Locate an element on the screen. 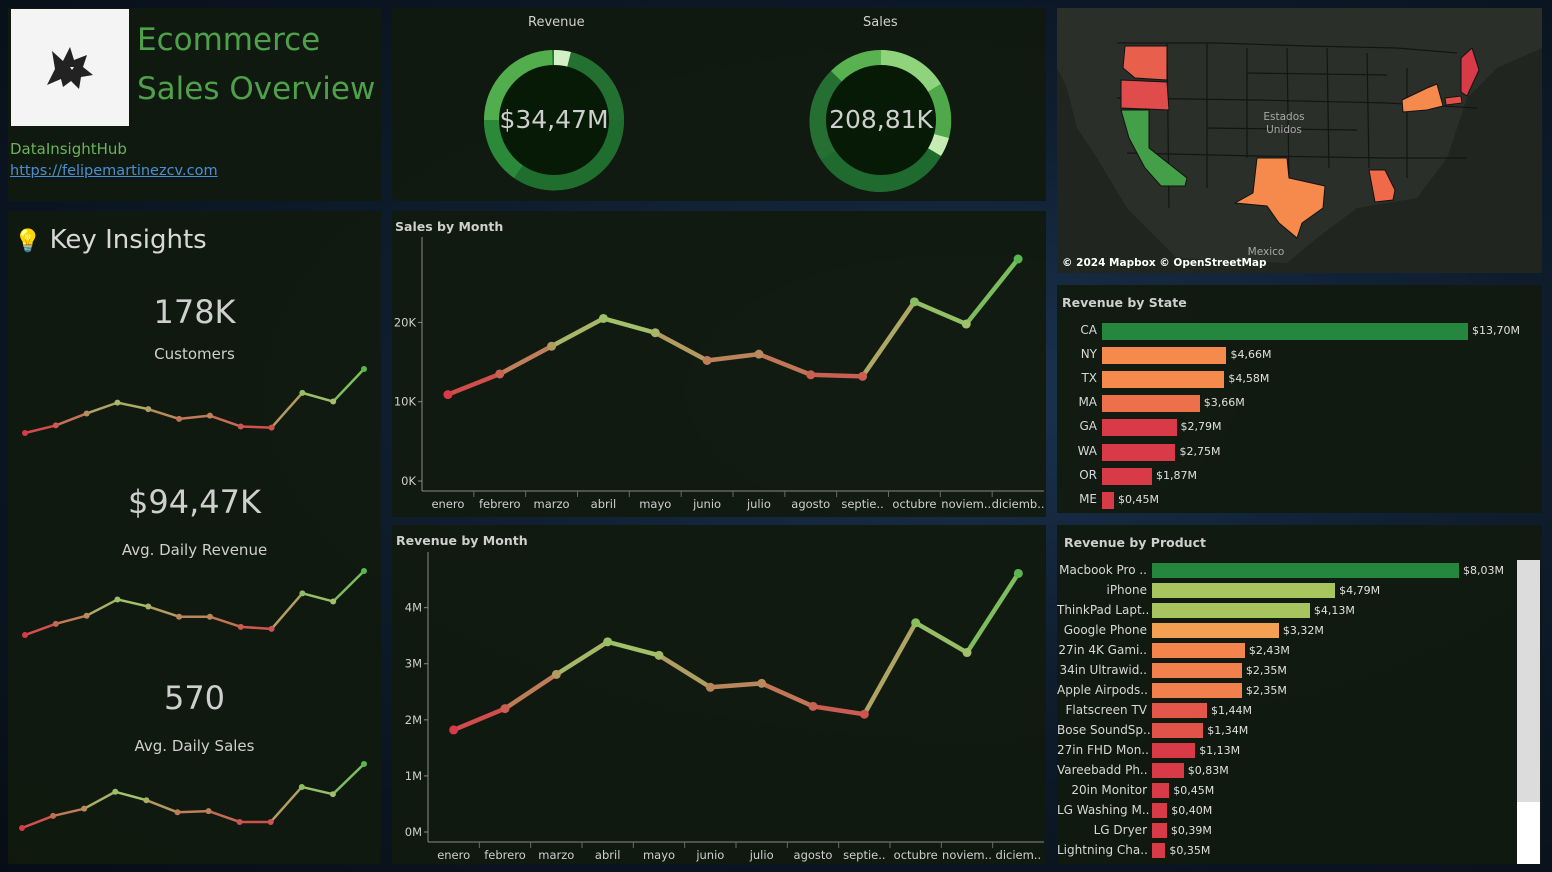  bar-row: CA $13,70M is located at coordinates (1297, 331).